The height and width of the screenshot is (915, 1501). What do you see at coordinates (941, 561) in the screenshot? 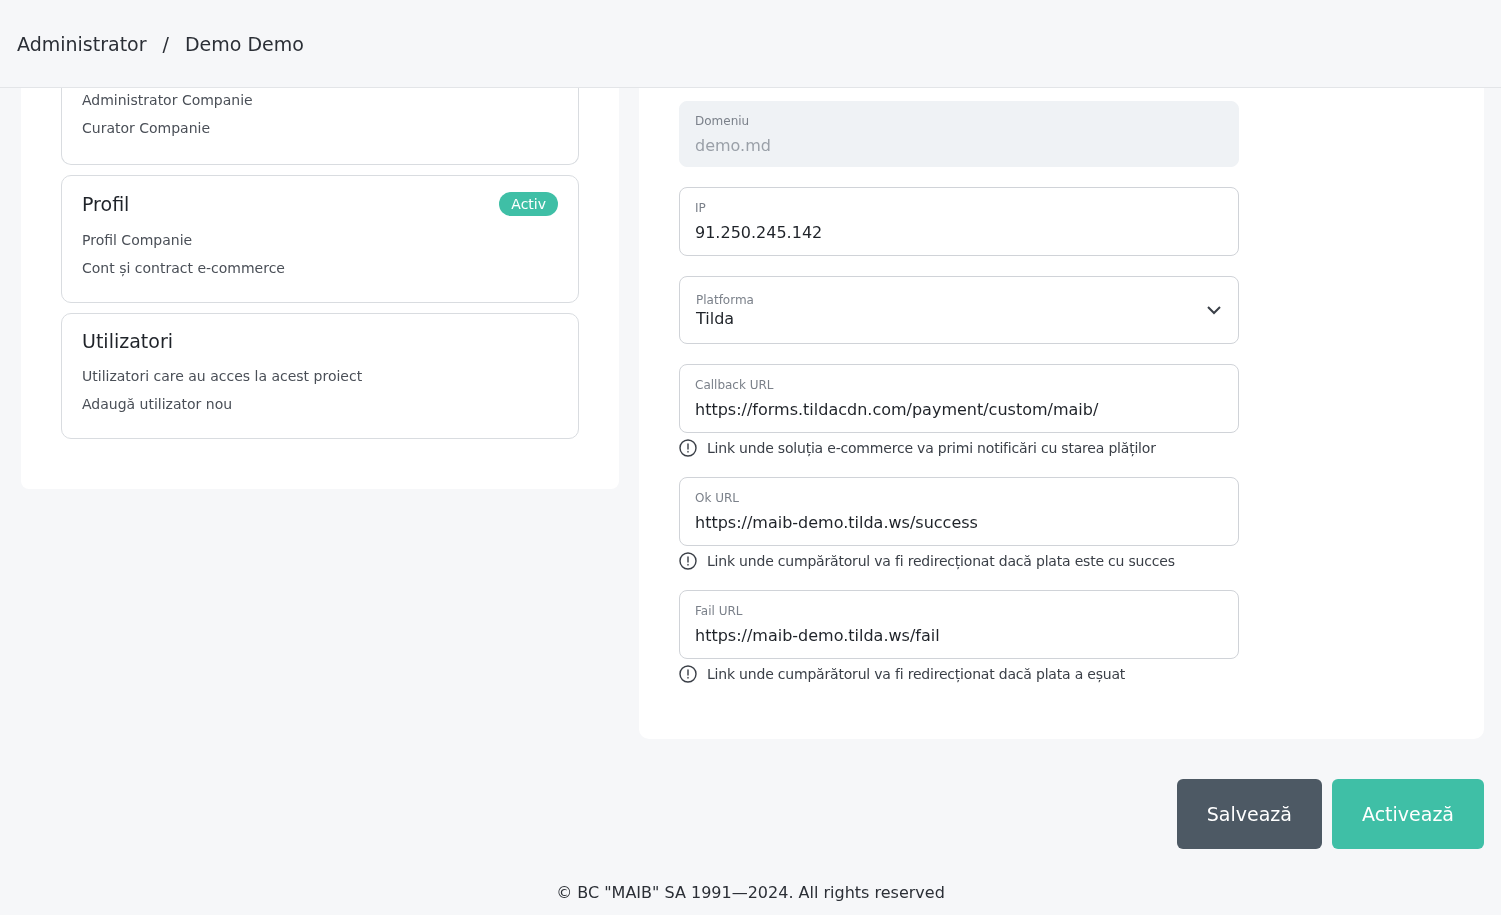
I see `field-hint: Link unde cumpărătorul va fi redirecționat dacă plata este cu succes` at bounding box center [941, 561].